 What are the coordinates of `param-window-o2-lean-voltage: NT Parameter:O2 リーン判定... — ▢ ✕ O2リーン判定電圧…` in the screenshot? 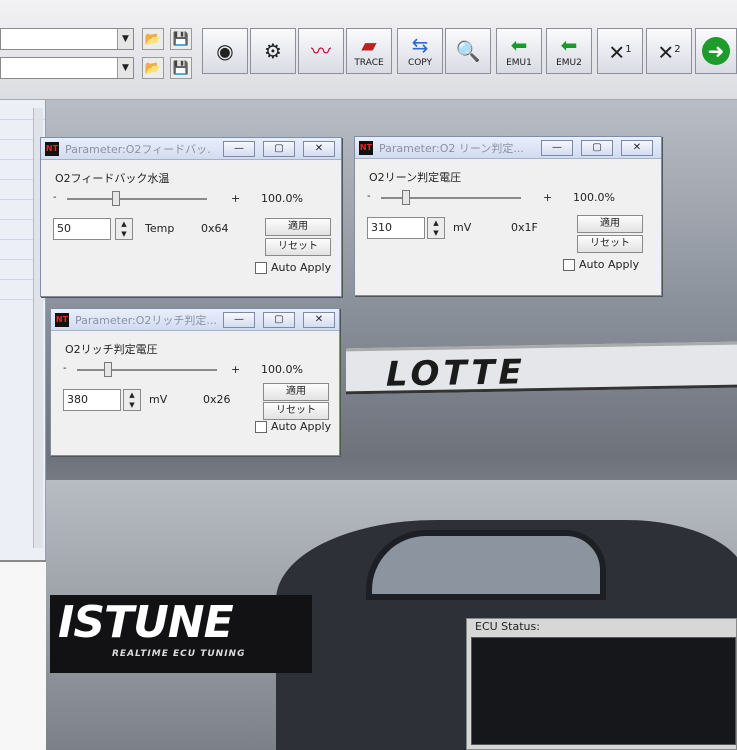 It's located at (508, 216).